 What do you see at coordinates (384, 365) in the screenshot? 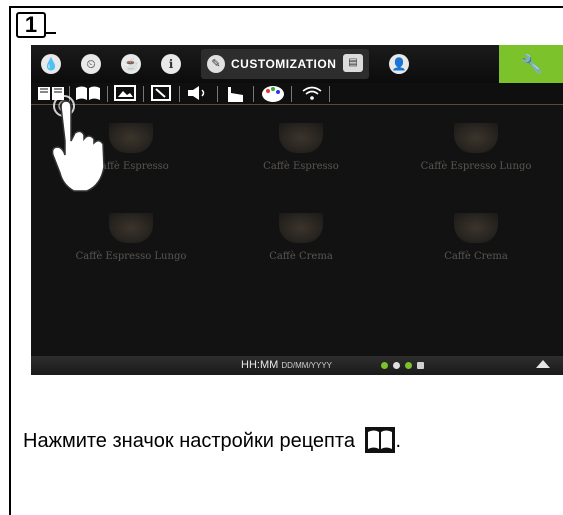
I see `wifi-status-icon` at bounding box center [384, 365].